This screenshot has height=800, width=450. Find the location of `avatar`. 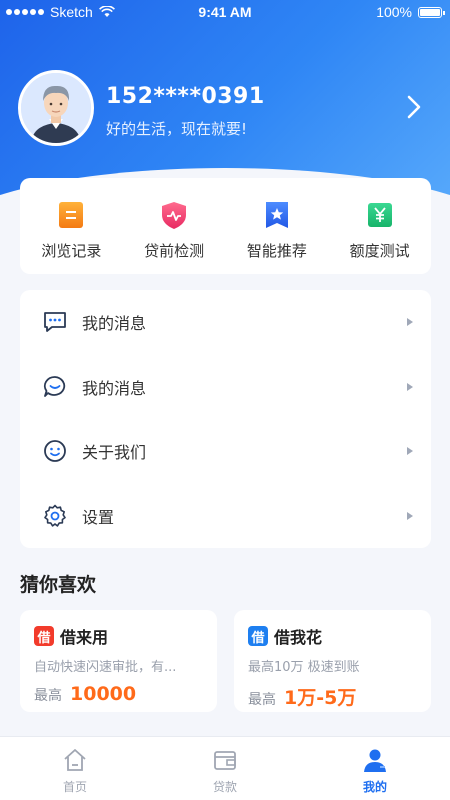

avatar is located at coordinates (56, 108).